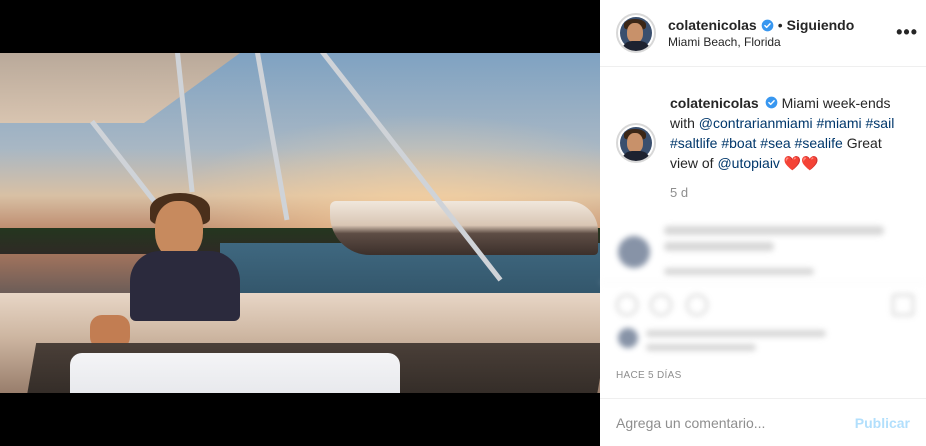 The width and height of the screenshot is (926, 446). What do you see at coordinates (636, 33) in the screenshot?
I see `author-avatar` at bounding box center [636, 33].